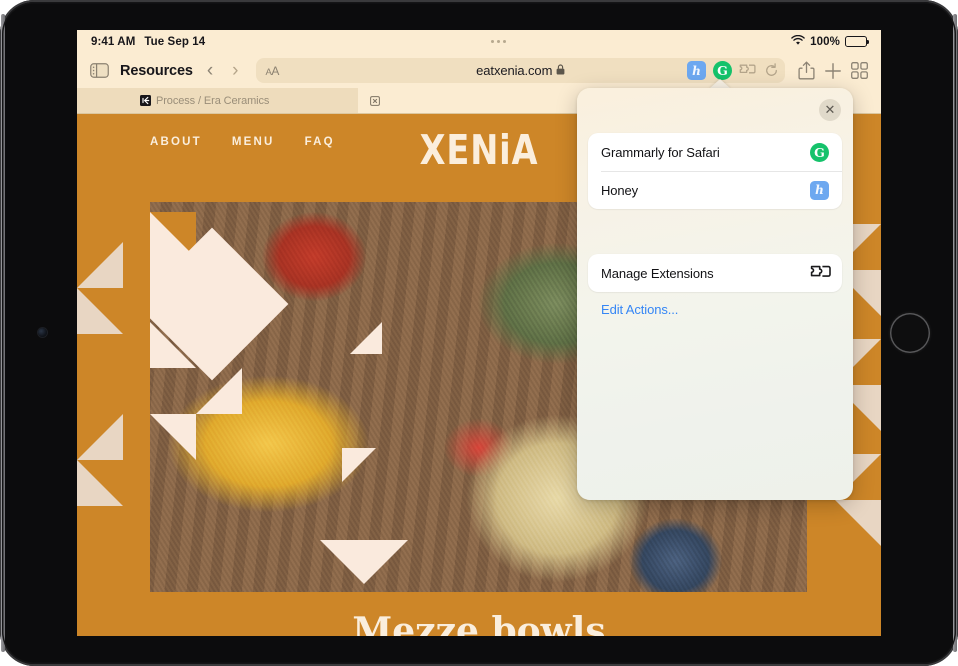 Image resolution: width=958 pixels, height=666 pixels. What do you see at coordinates (620, 190) in the screenshot?
I see `popover-row-label: Honey` at bounding box center [620, 190].